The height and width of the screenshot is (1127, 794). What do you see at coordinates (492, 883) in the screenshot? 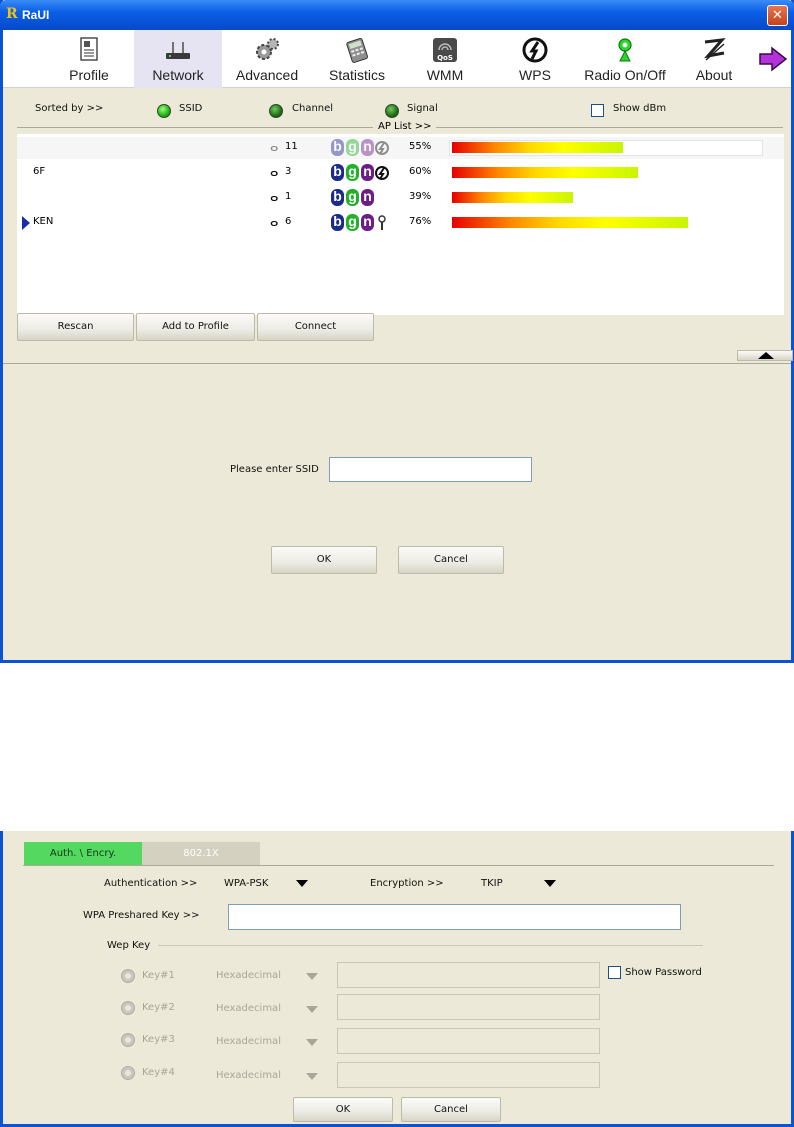
I see `encryption-value: TKIP` at bounding box center [492, 883].